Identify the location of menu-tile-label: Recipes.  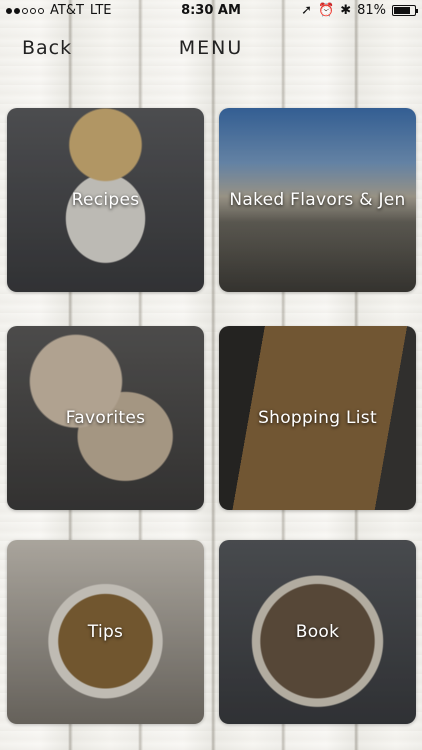
(105, 200).